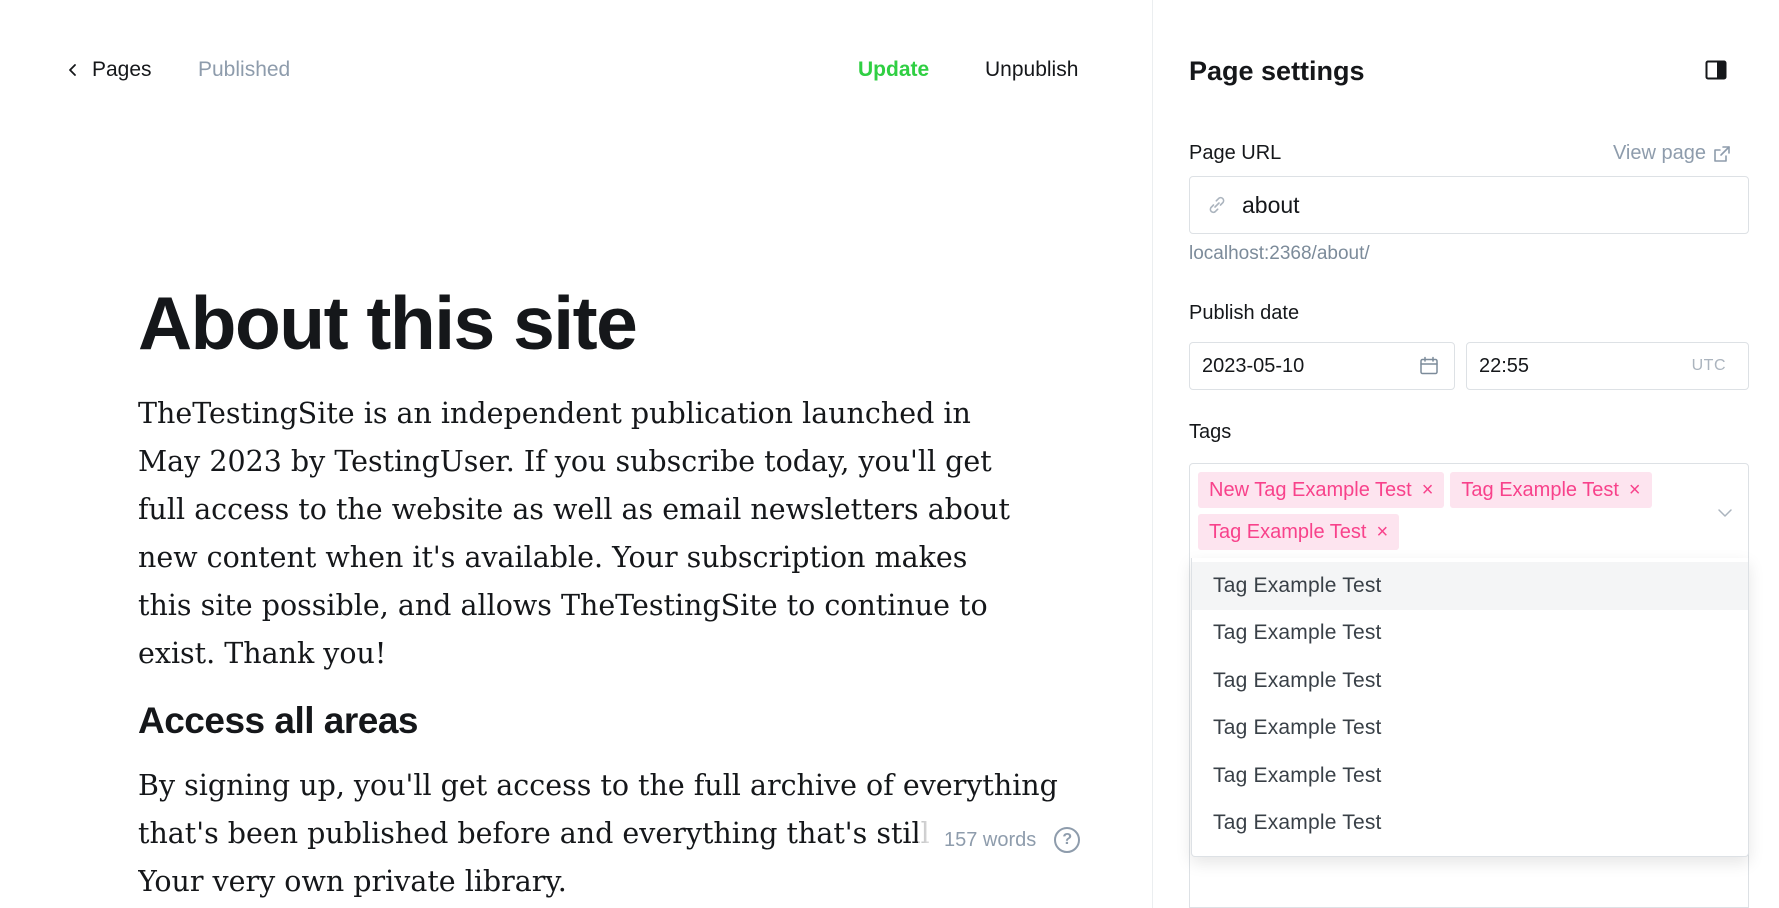  What do you see at coordinates (1322, 366) in the screenshot?
I see `publish-date-field: 2023-05-10` at bounding box center [1322, 366].